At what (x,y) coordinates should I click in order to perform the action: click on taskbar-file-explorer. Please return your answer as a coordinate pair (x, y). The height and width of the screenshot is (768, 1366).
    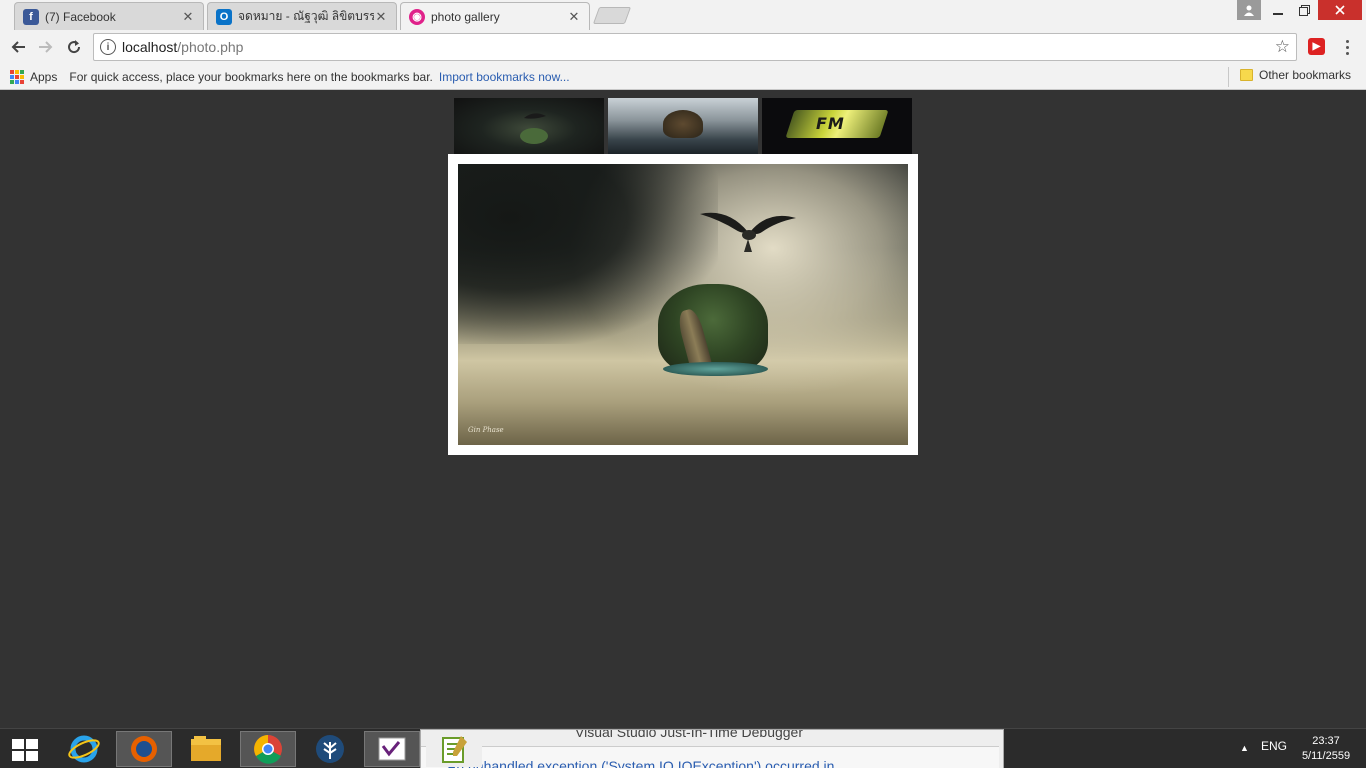
    Looking at the image, I should click on (206, 749).